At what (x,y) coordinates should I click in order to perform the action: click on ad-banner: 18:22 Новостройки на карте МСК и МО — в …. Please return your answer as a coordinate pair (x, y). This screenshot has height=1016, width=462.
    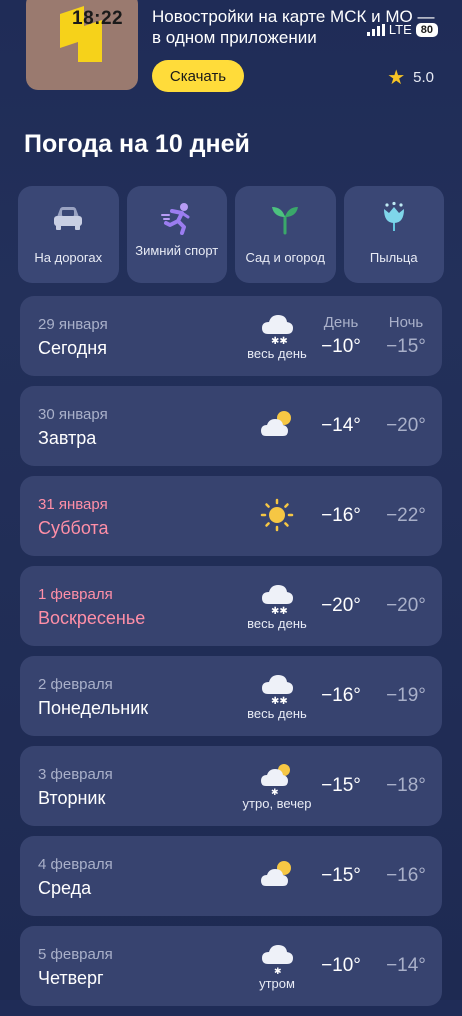
    Looking at the image, I should click on (231, 52).